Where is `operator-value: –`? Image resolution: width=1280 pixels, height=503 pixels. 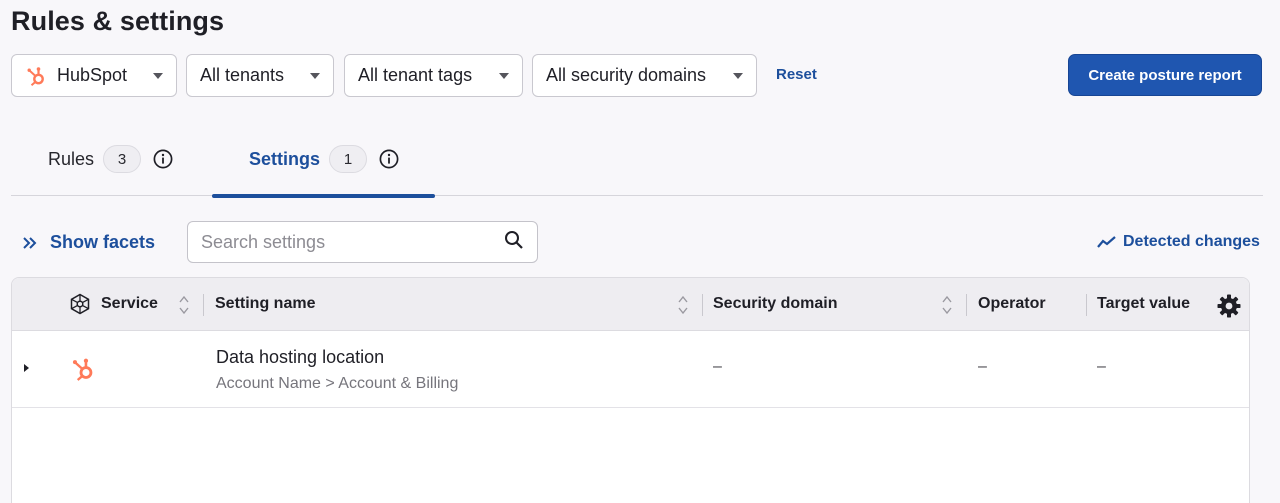 operator-value: – is located at coordinates (982, 366).